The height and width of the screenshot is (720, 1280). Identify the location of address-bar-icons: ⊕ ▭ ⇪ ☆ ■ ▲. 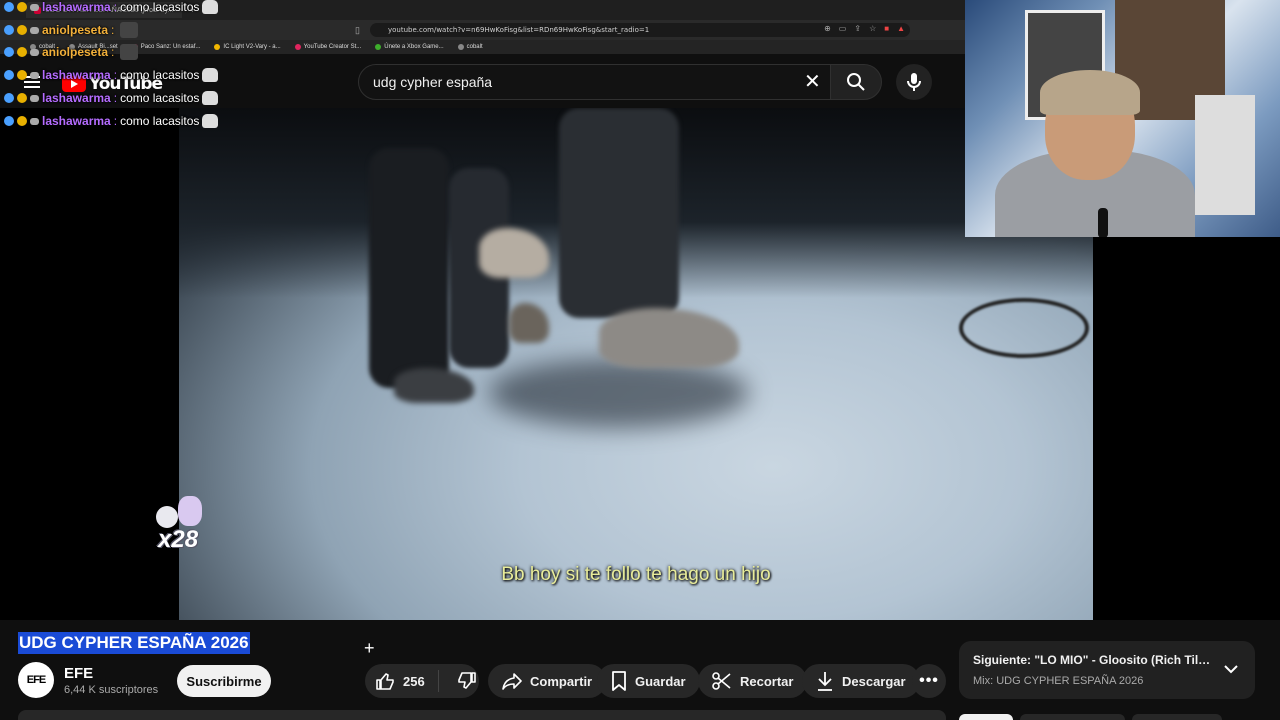
(864, 28).